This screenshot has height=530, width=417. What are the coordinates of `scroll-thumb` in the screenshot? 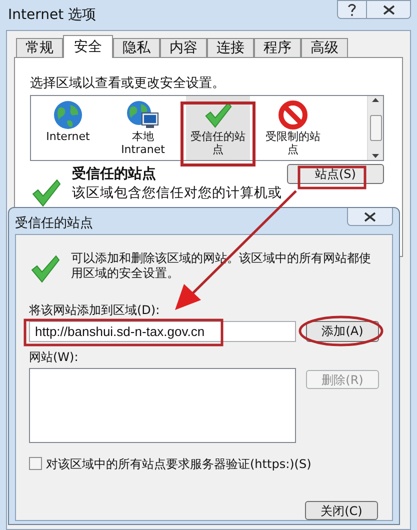 It's located at (376, 127).